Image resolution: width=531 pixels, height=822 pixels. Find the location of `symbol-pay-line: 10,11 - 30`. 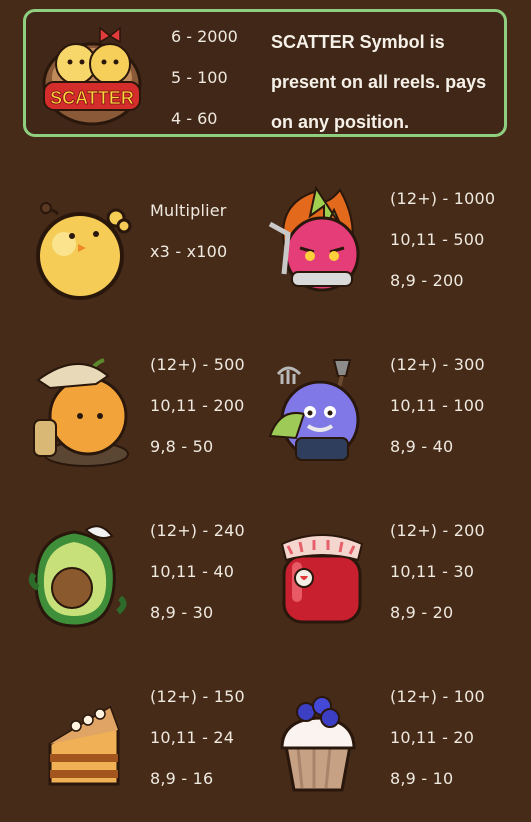

symbol-pay-line: 10,11 - 30 is located at coordinates (432, 571).